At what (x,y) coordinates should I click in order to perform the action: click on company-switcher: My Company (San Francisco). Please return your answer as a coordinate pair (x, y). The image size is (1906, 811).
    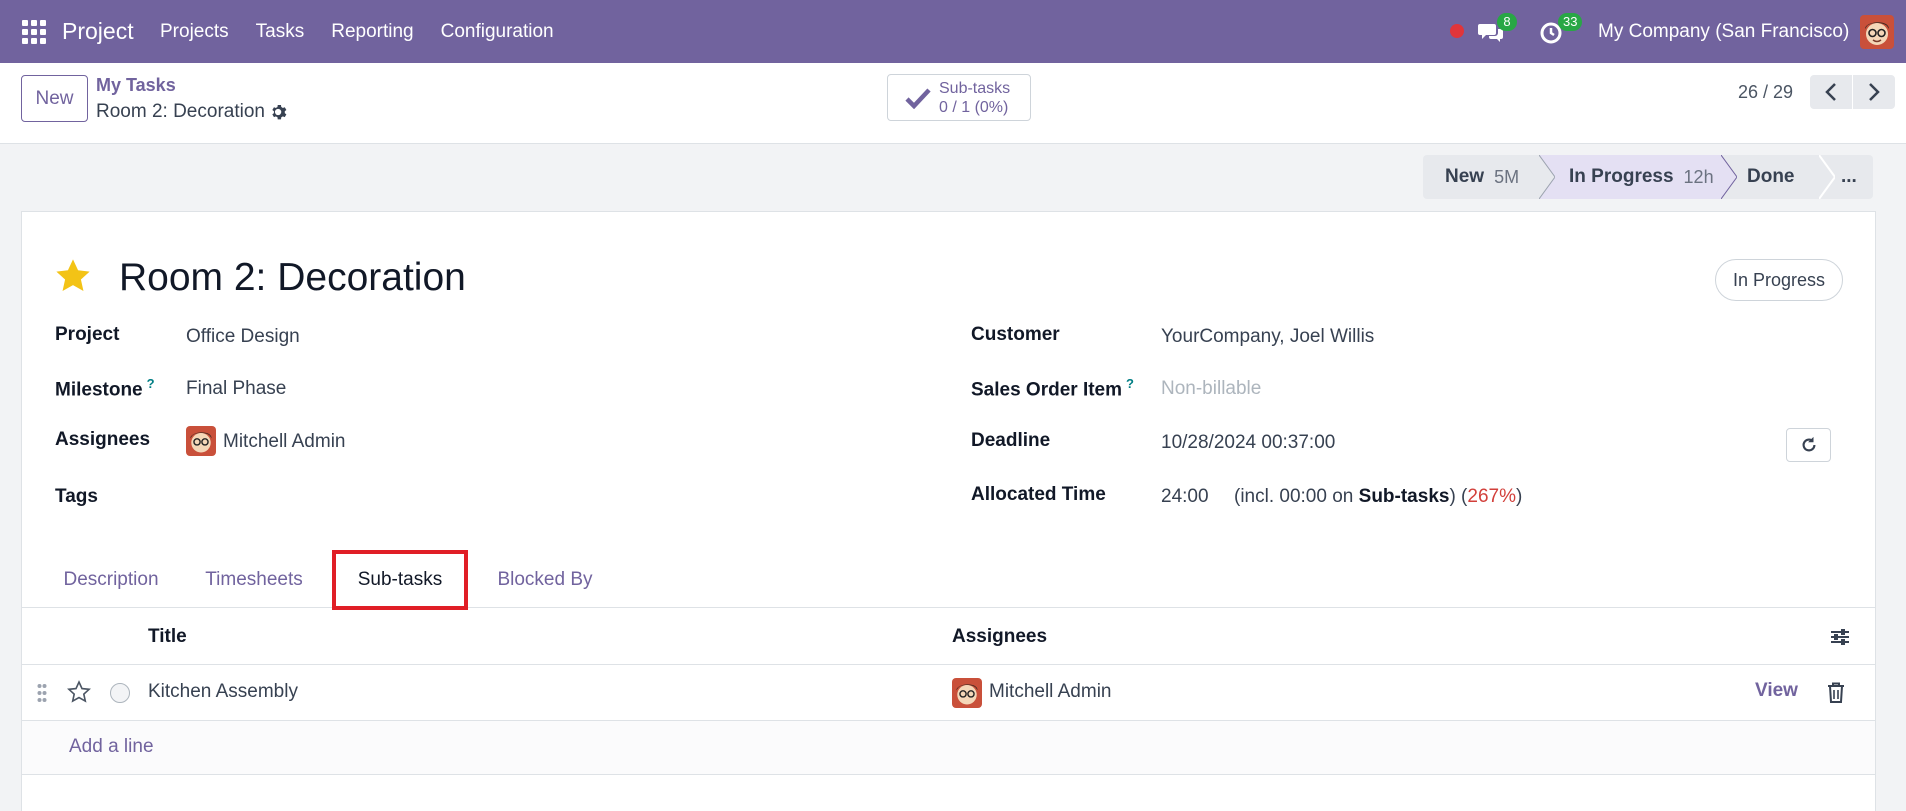
    Looking at the image, I should click on (1723, 32).